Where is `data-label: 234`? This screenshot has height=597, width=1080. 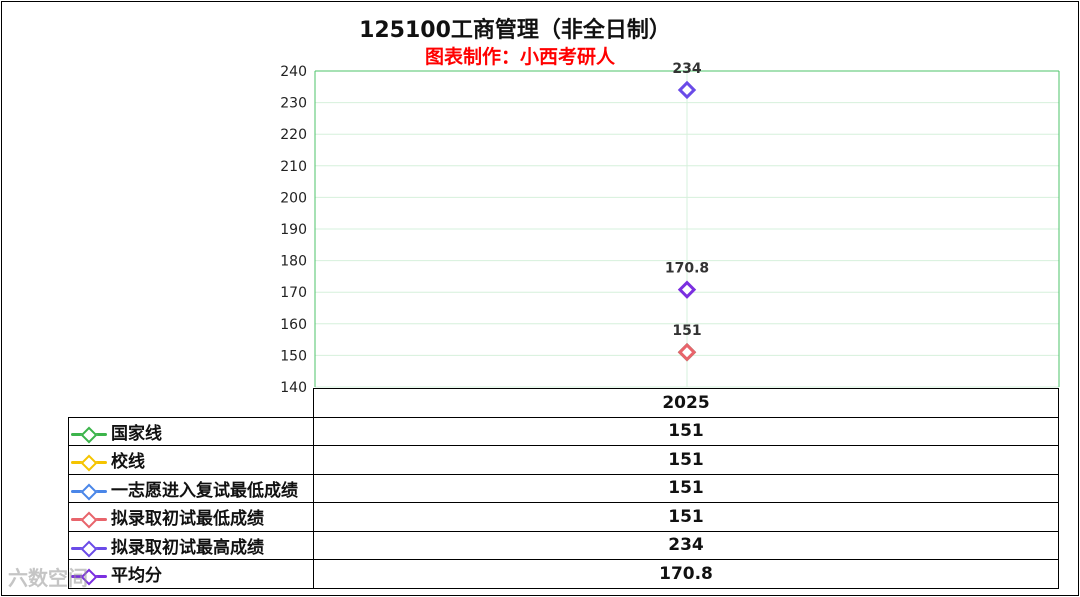 data-label: 234 is located at coordinates (686, 69).